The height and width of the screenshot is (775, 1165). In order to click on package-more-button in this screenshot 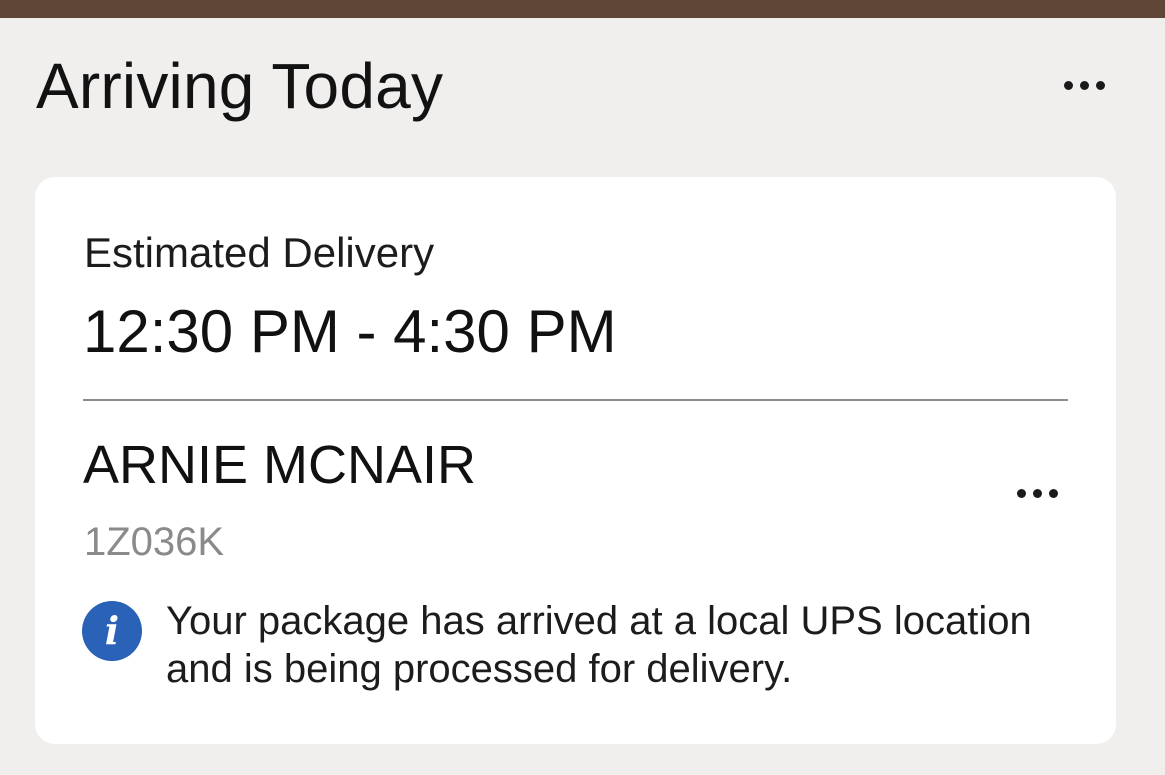, I will do `click(1037, 493)`.